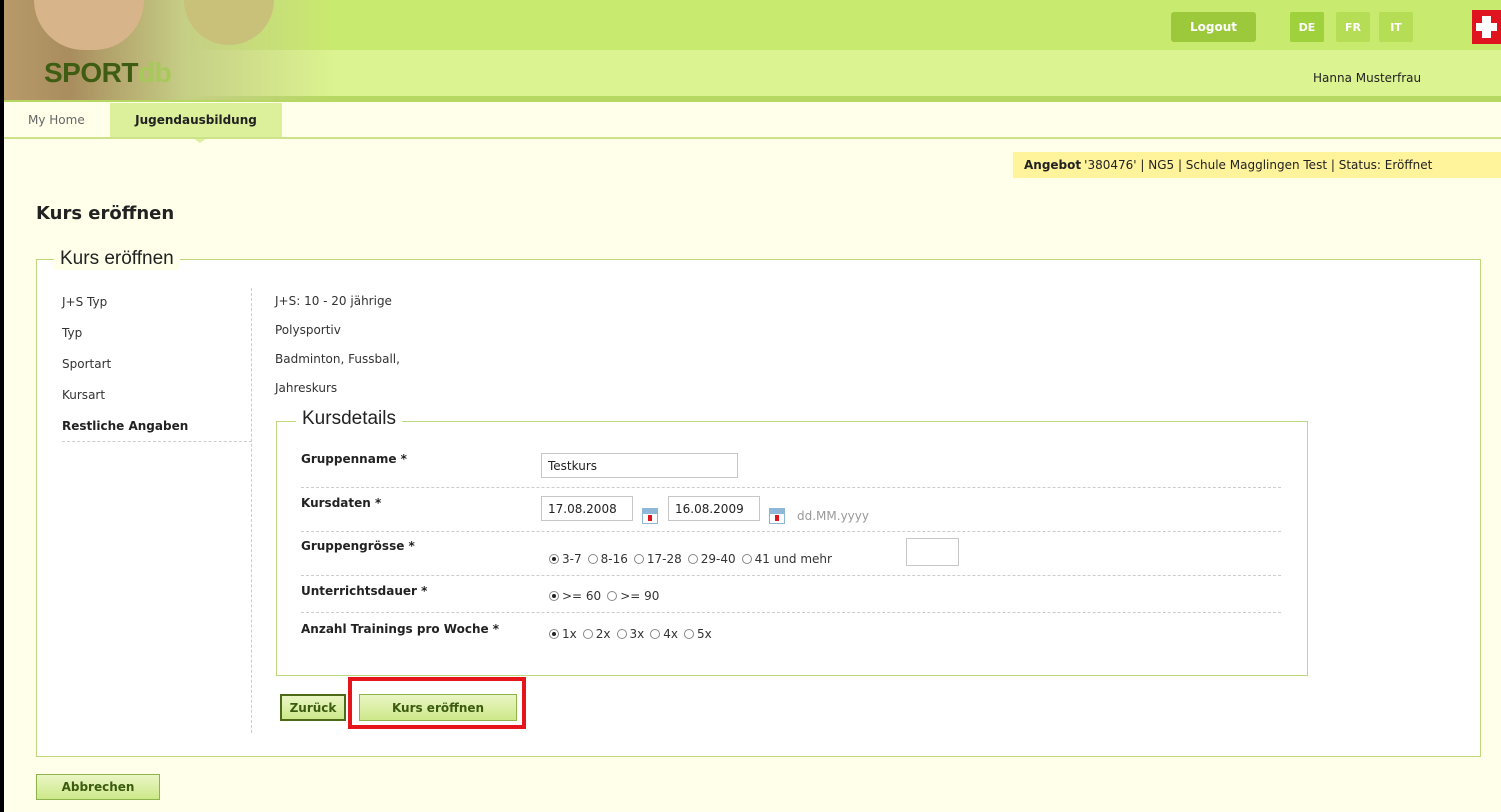 The width and height of the screenshot is (1501, 812). Describe the element at coordinates (932, 552) in the screenshot. I see `gruppengroesse-custom-input` at that location.